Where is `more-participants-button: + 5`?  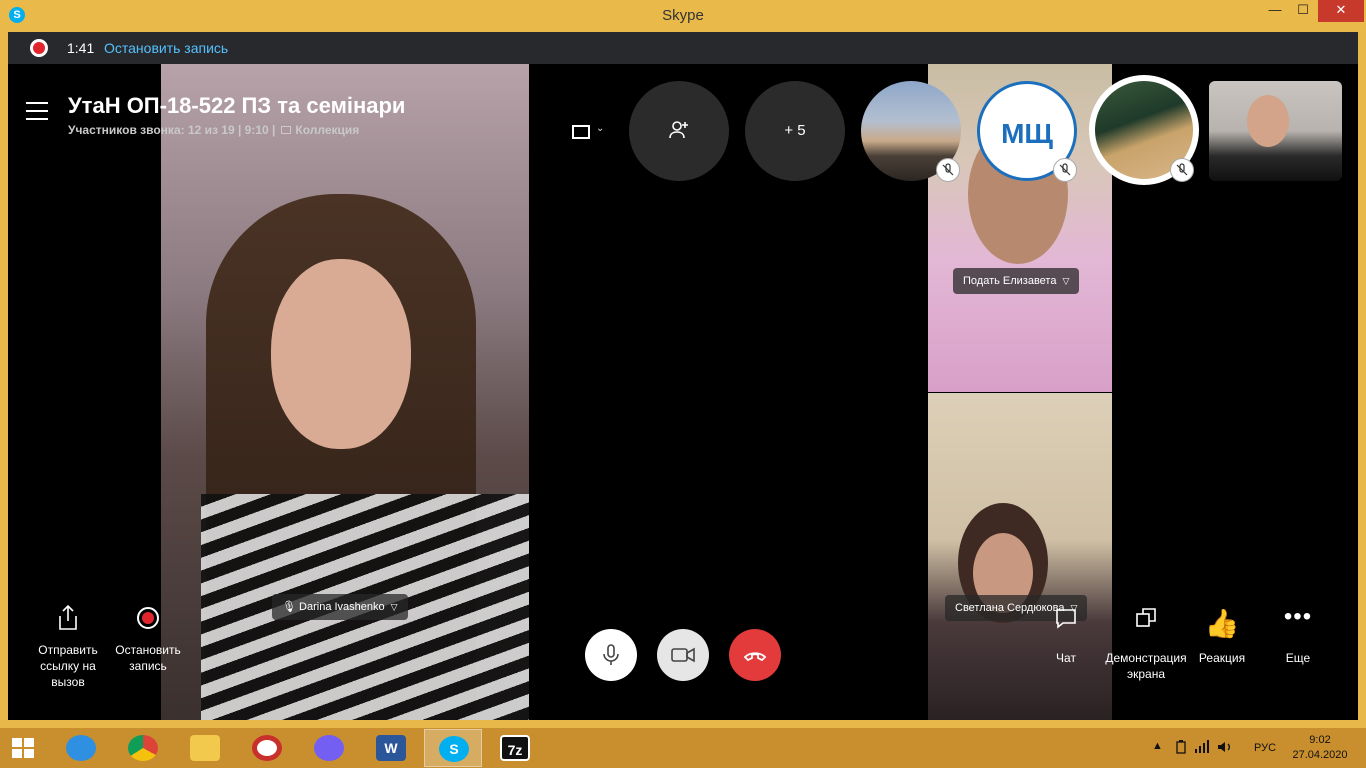 more-participants-button: + 5 is located at coordinates (795, 131).